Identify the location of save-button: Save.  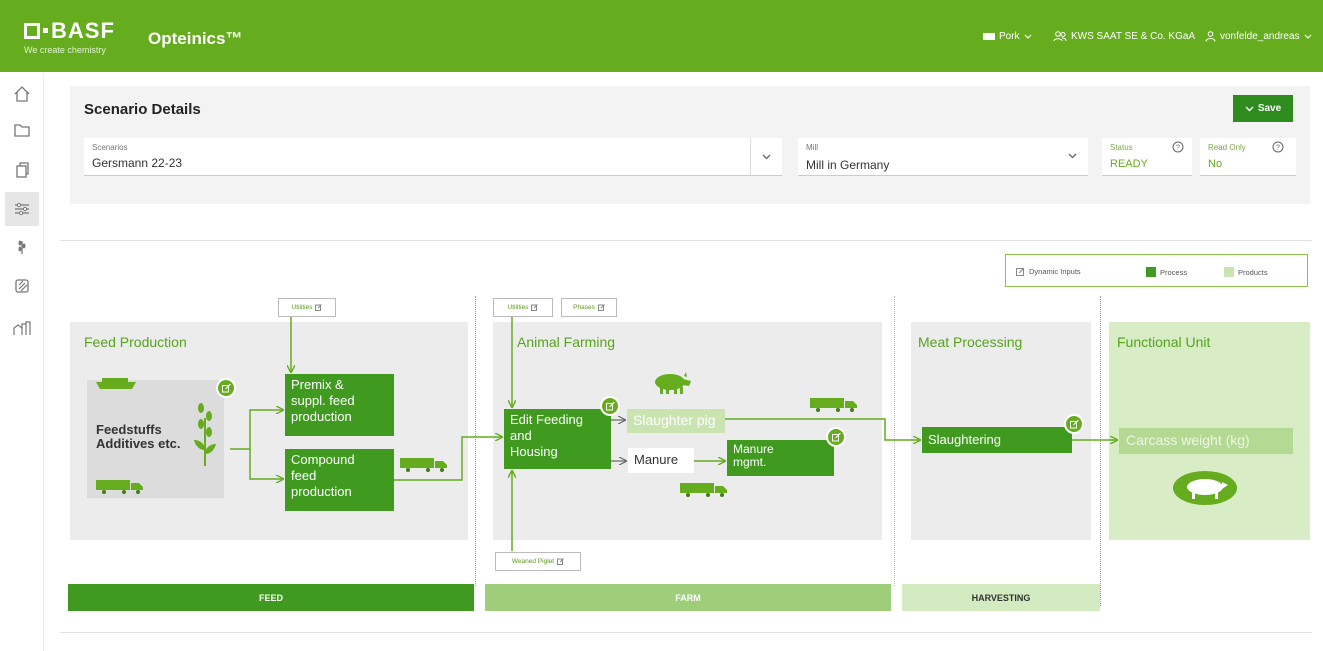
(1263, 108).